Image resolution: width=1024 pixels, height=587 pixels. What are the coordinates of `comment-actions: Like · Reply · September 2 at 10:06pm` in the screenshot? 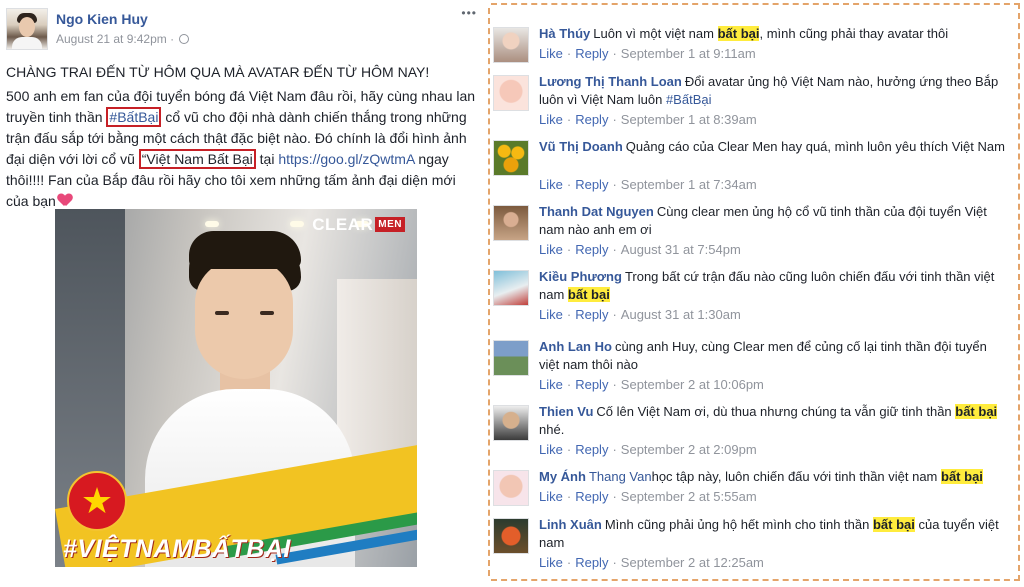 It's located at (651, 384).